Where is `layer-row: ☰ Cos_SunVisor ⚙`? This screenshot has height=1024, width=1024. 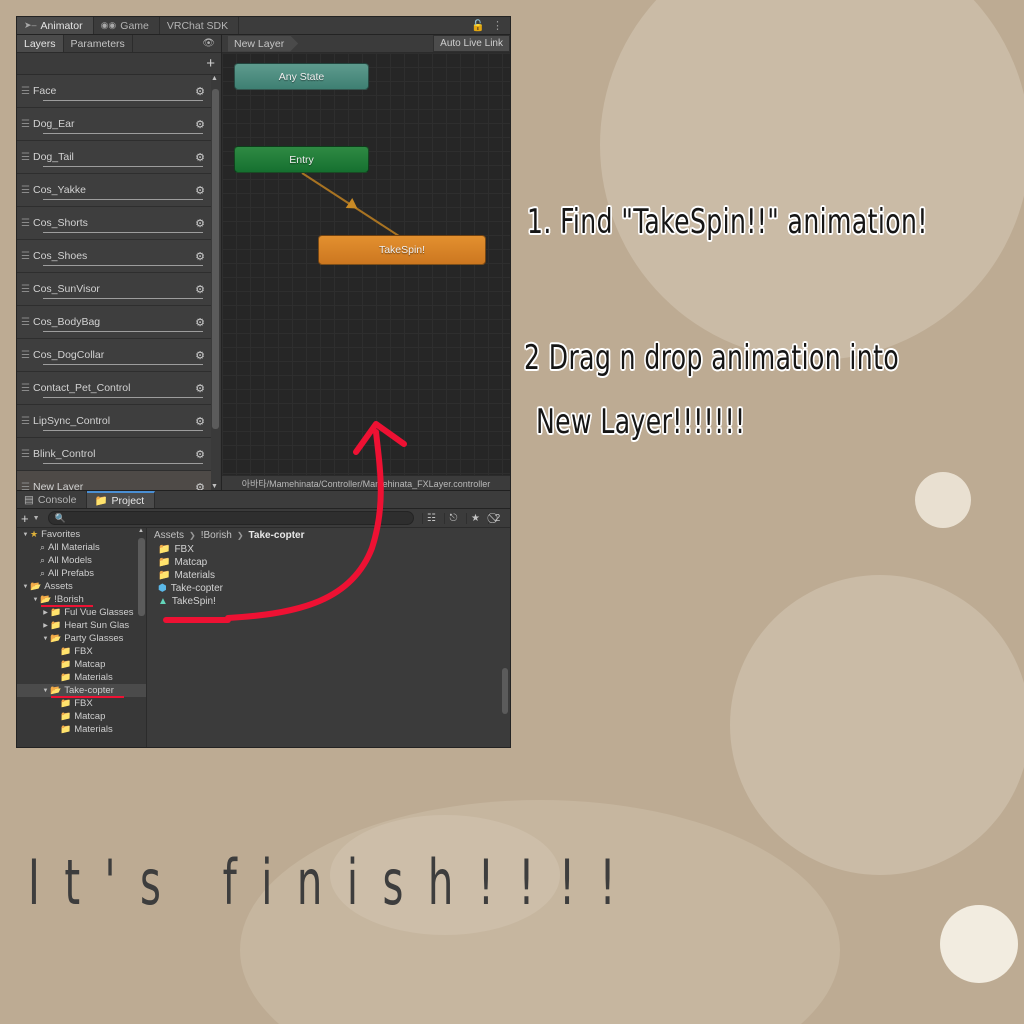 layer-row: ☰ Cos_SunVisor ⚙ is located at coordinates (114, 289).